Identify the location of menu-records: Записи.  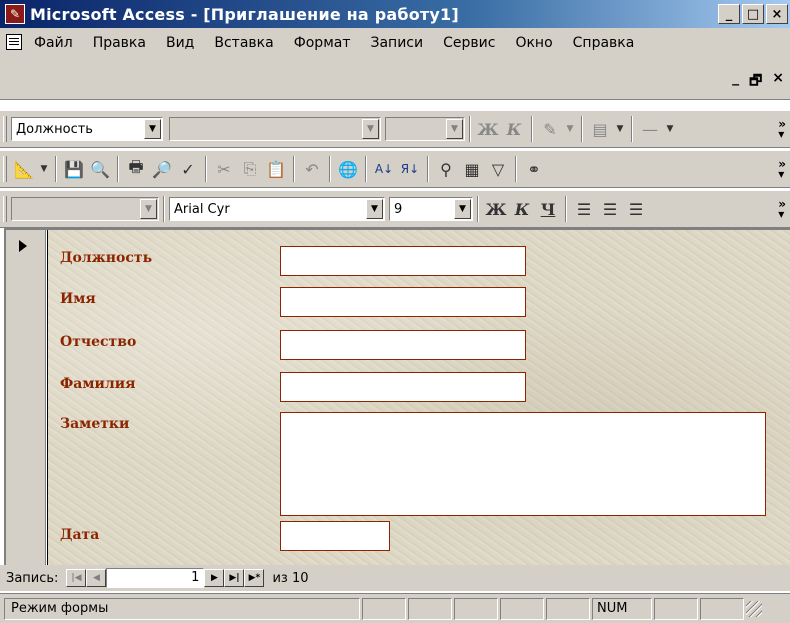
(397, 43).